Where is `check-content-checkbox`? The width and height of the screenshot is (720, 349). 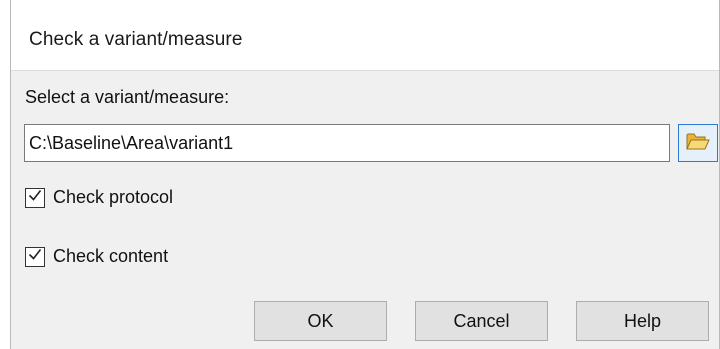 check-content-checkbox is located at coordinates (35, 256).